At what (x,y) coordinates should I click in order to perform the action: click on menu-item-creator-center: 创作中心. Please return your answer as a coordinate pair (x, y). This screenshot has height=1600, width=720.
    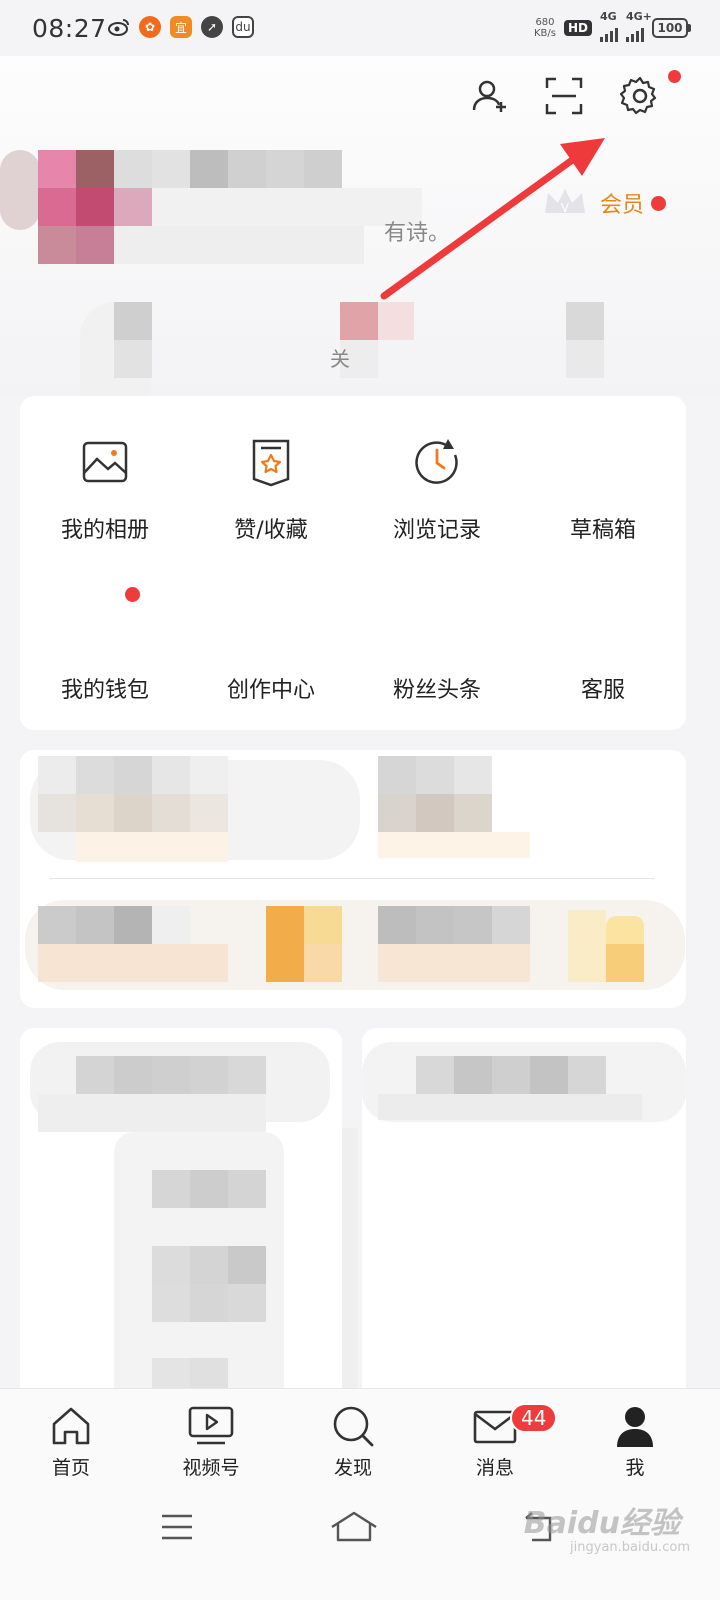
    Looking at the image, I should click on (271, 650).